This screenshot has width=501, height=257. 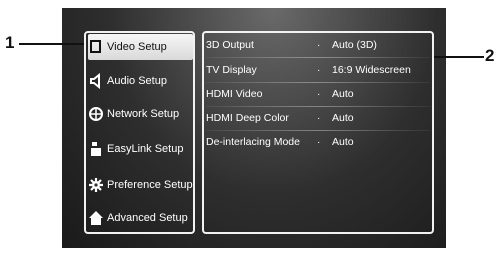 What do you see at coordinates (490, 55) in the screenshot?
I see `callout-2: 2` at bounding box center [490, 55].